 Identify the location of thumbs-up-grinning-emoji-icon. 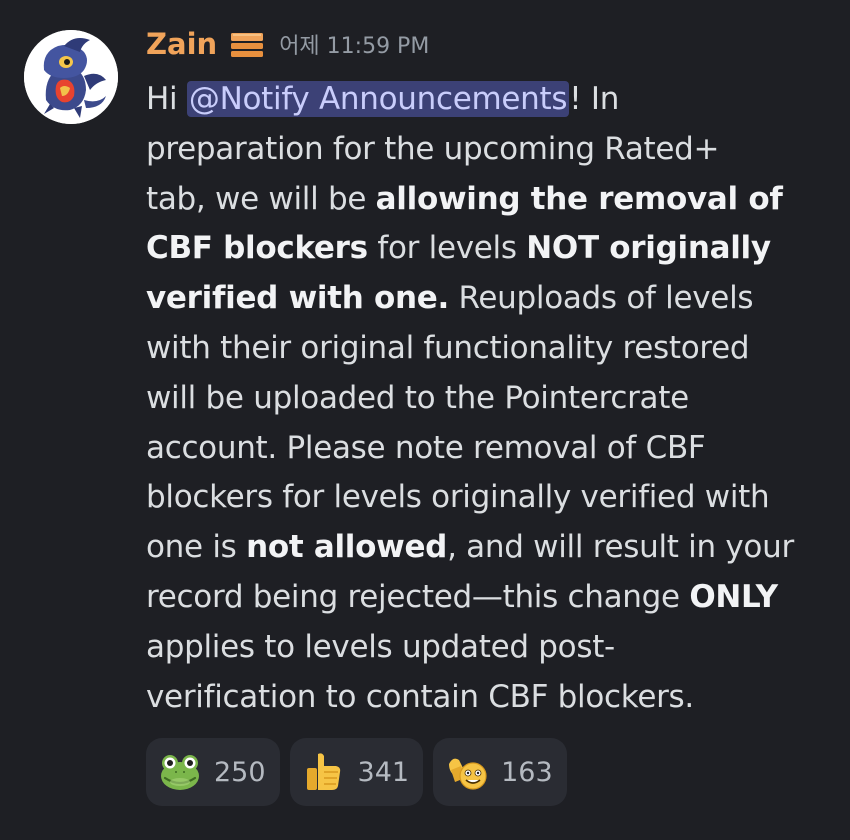
(468, 774).